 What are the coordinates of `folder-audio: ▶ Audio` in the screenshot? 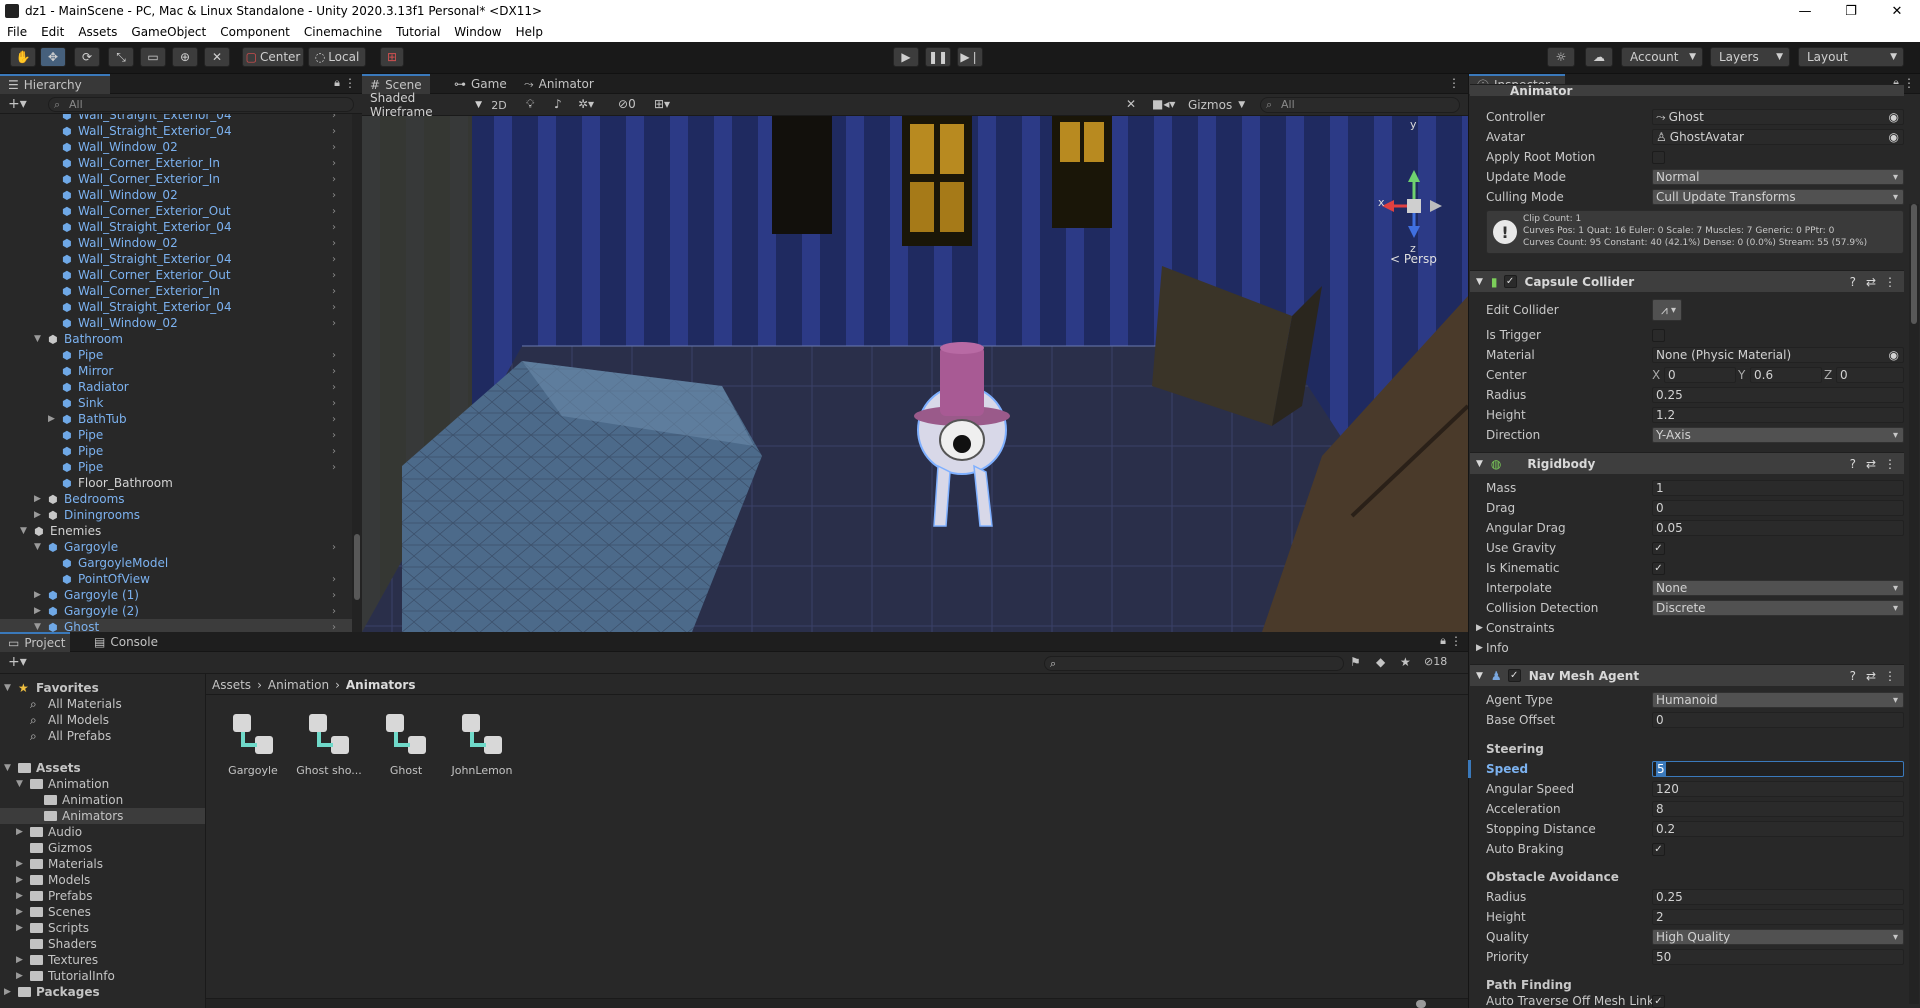 It's located at (102, 832).